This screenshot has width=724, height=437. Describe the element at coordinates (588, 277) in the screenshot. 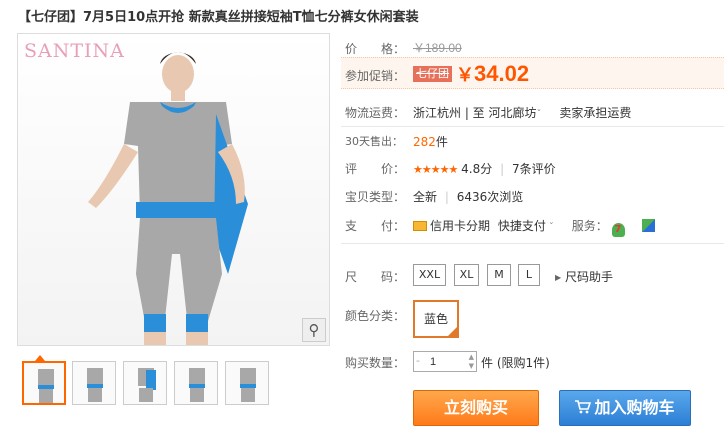

I see `size-helper-label: 尺码助手` at that location.